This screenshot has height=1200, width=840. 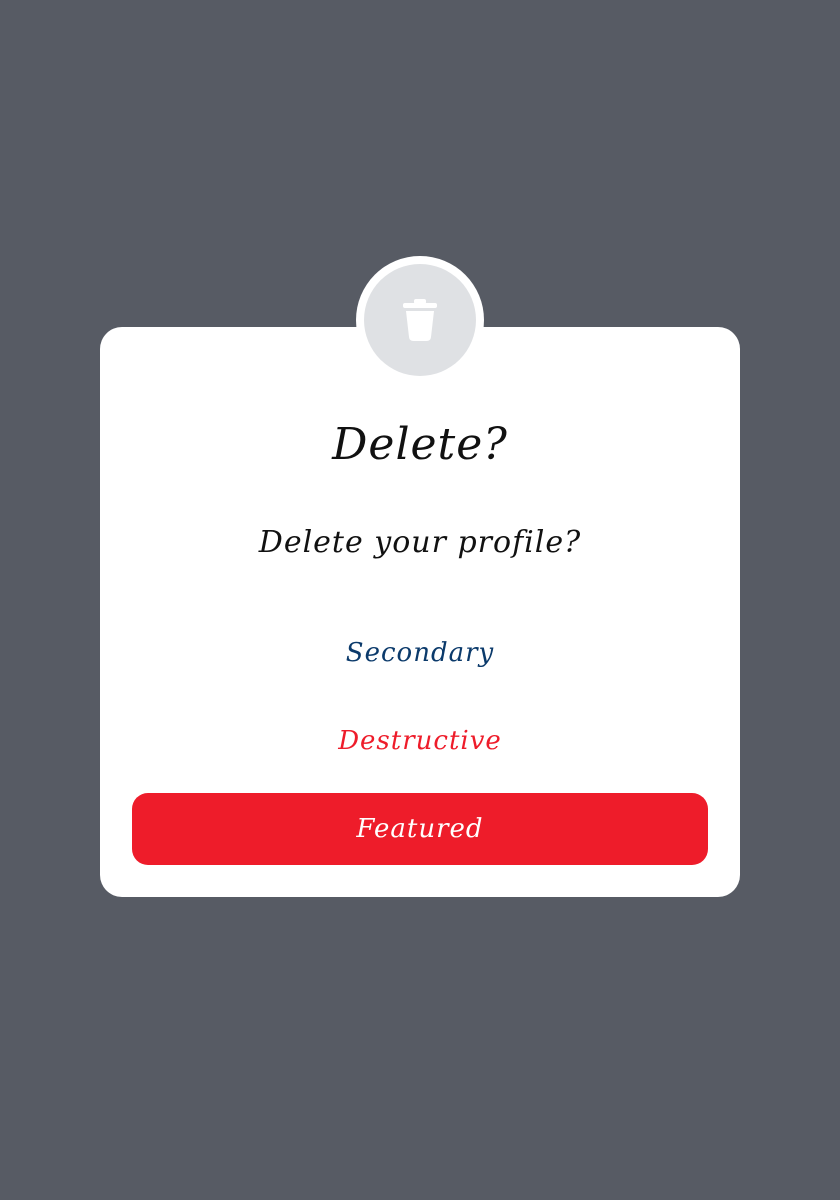 I want to click on dialog-message: Delete your profile?, so click(x=420, y=542).